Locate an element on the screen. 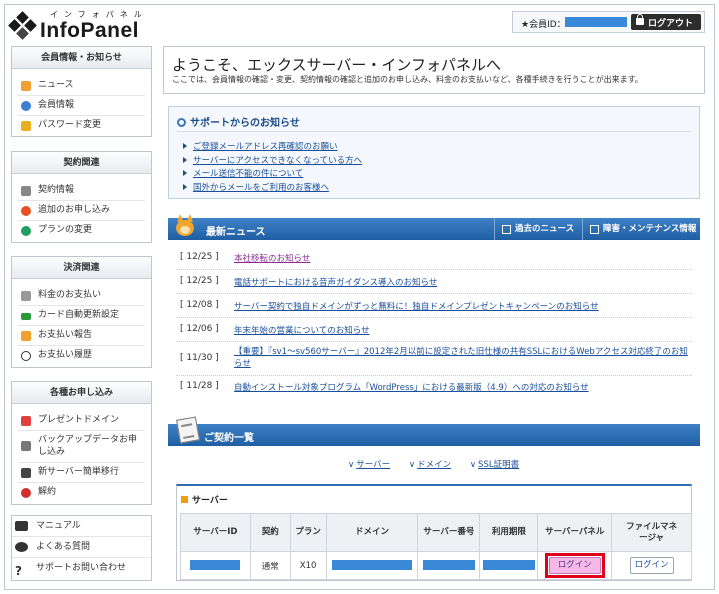  contract-anchor-links: サーバー ドメイン SSL証明書 is located at coordinates (441, 464).